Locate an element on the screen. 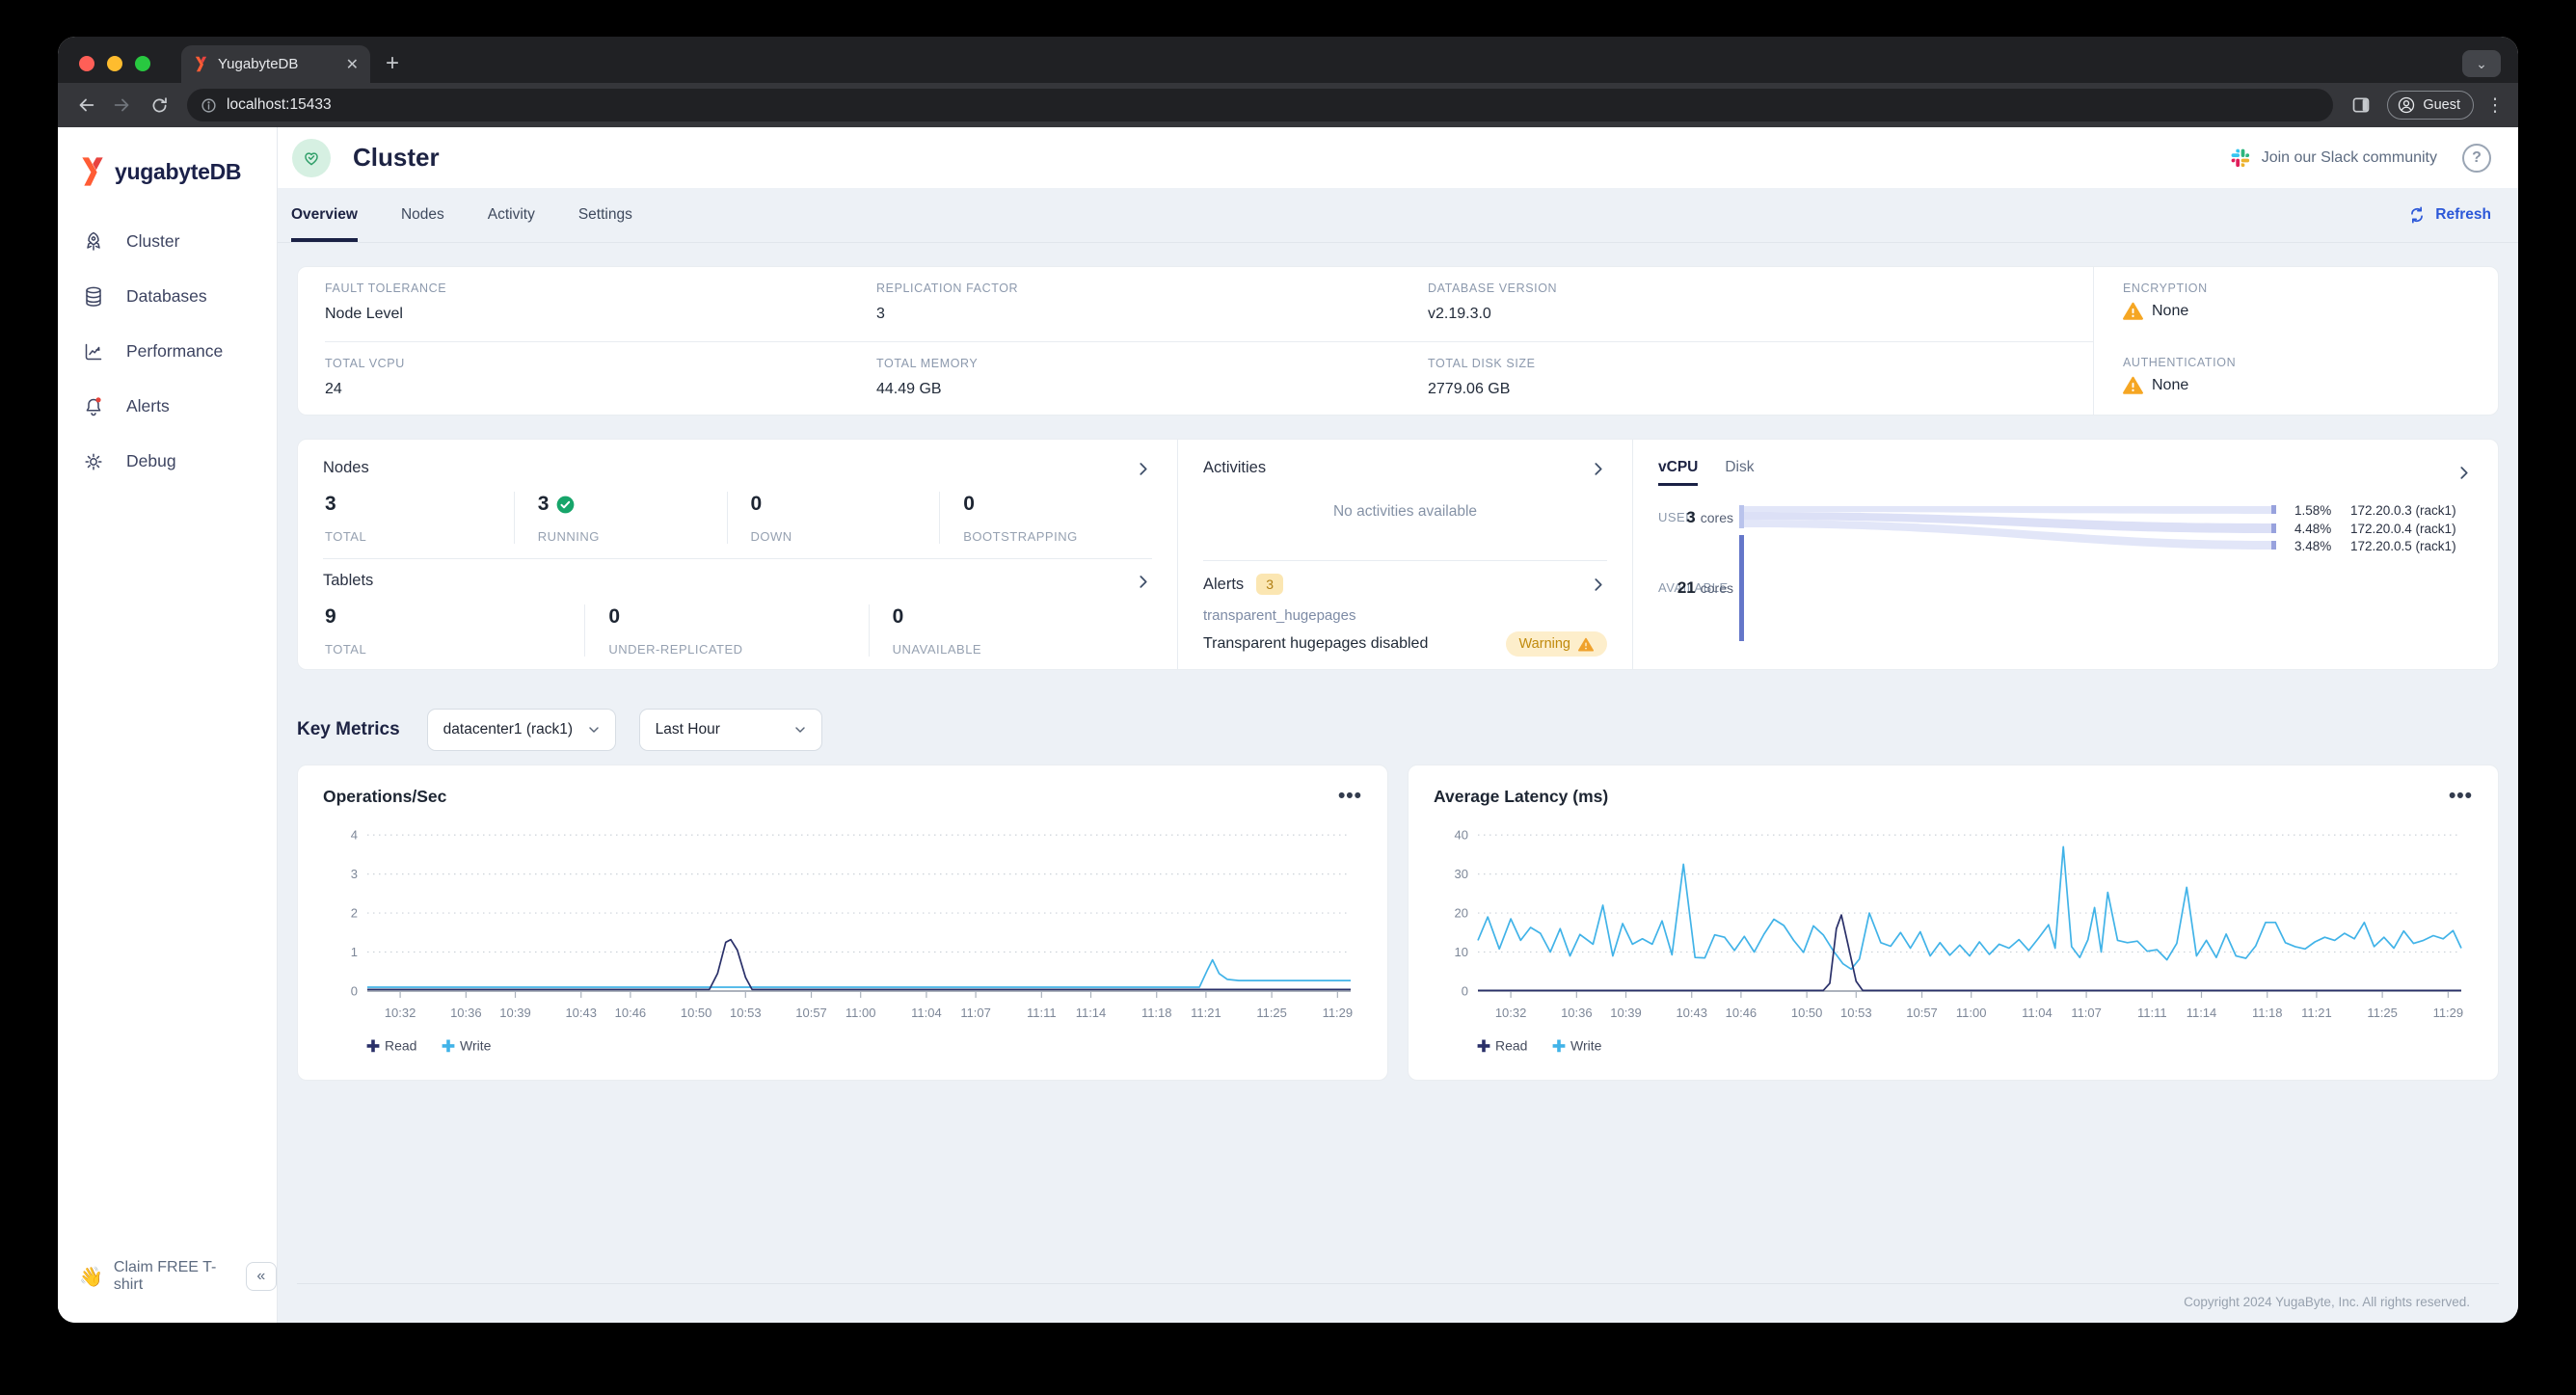  tab-close-icon: ✕ is located at coordinates (352, 64).